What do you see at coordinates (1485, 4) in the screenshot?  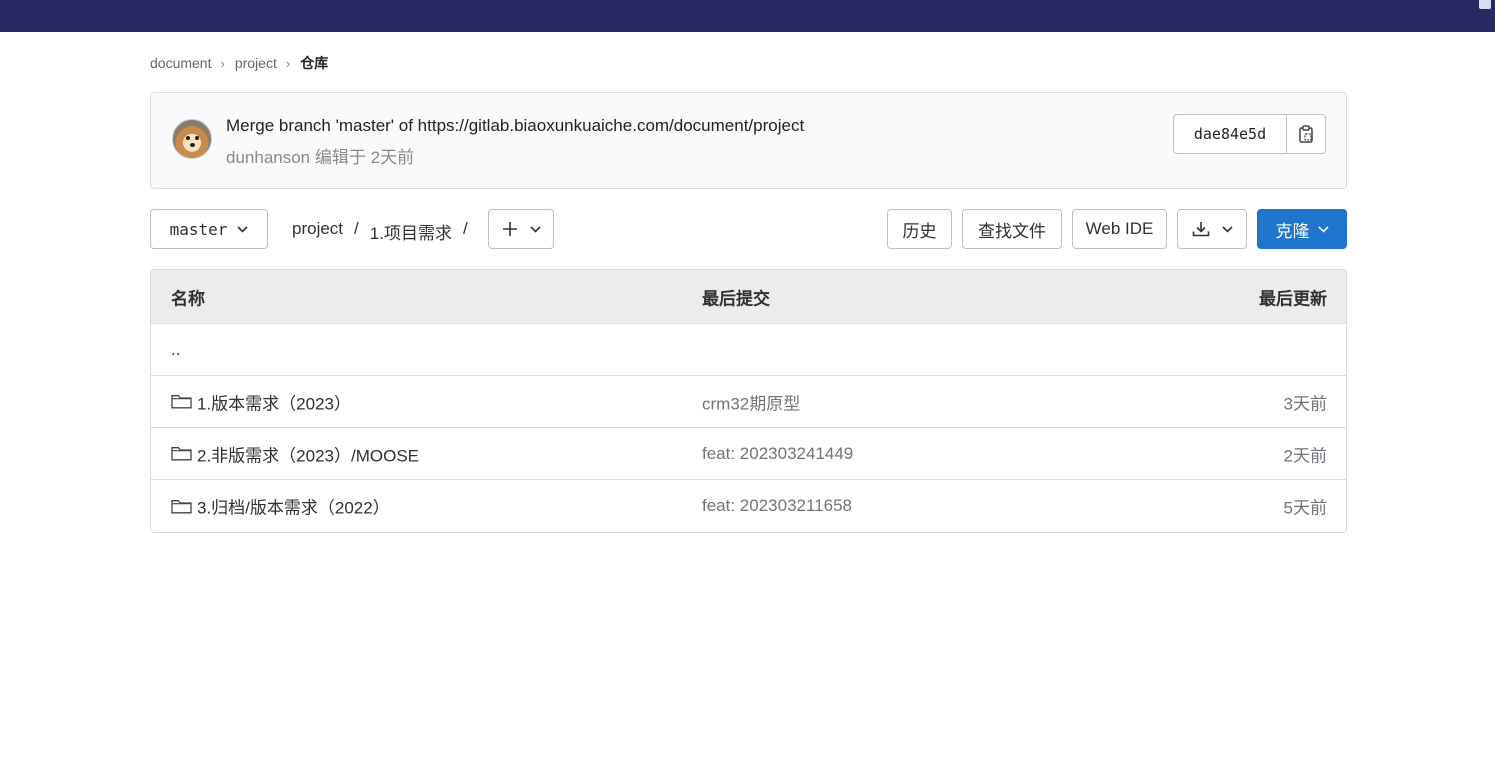 I see `navbar-corner-icon` at bounding box center [1485, 4].